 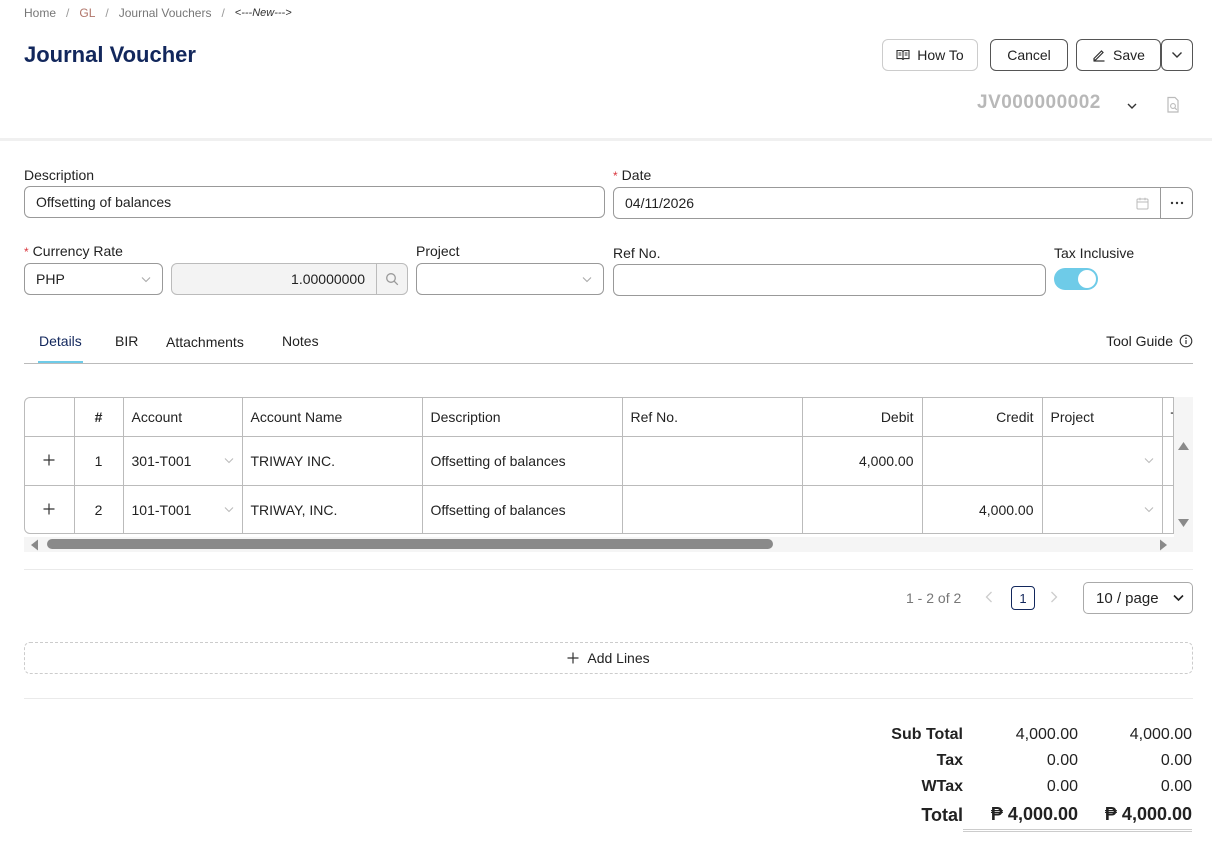 I want to click on vertical-scrollbar, so click(x=1183, y=474).